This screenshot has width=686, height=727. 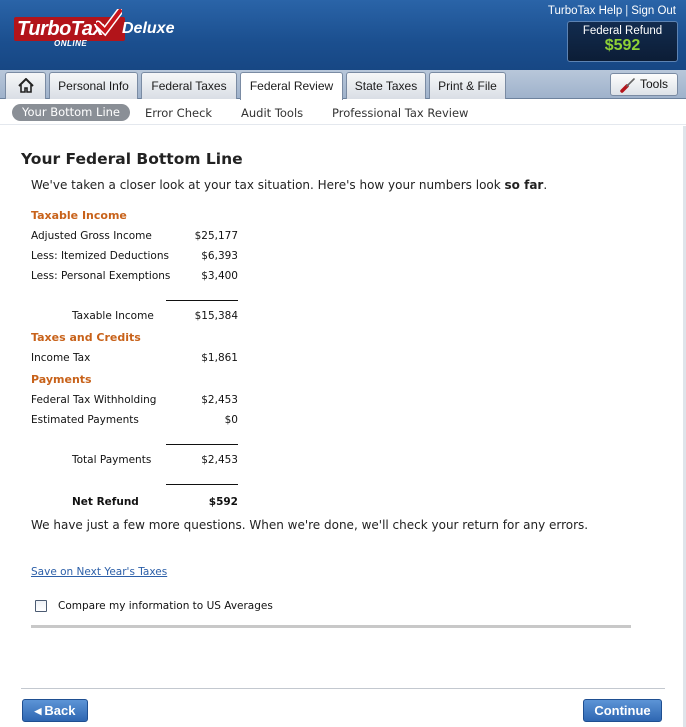 What do you see at coordinates (219, 256) in the screenshot?
I see `row-value: $6,393` at bounding box center [219, 256].